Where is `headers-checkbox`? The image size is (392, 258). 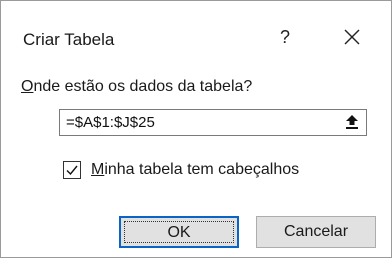
headers-checkbox is located at coordinates (72, 170).